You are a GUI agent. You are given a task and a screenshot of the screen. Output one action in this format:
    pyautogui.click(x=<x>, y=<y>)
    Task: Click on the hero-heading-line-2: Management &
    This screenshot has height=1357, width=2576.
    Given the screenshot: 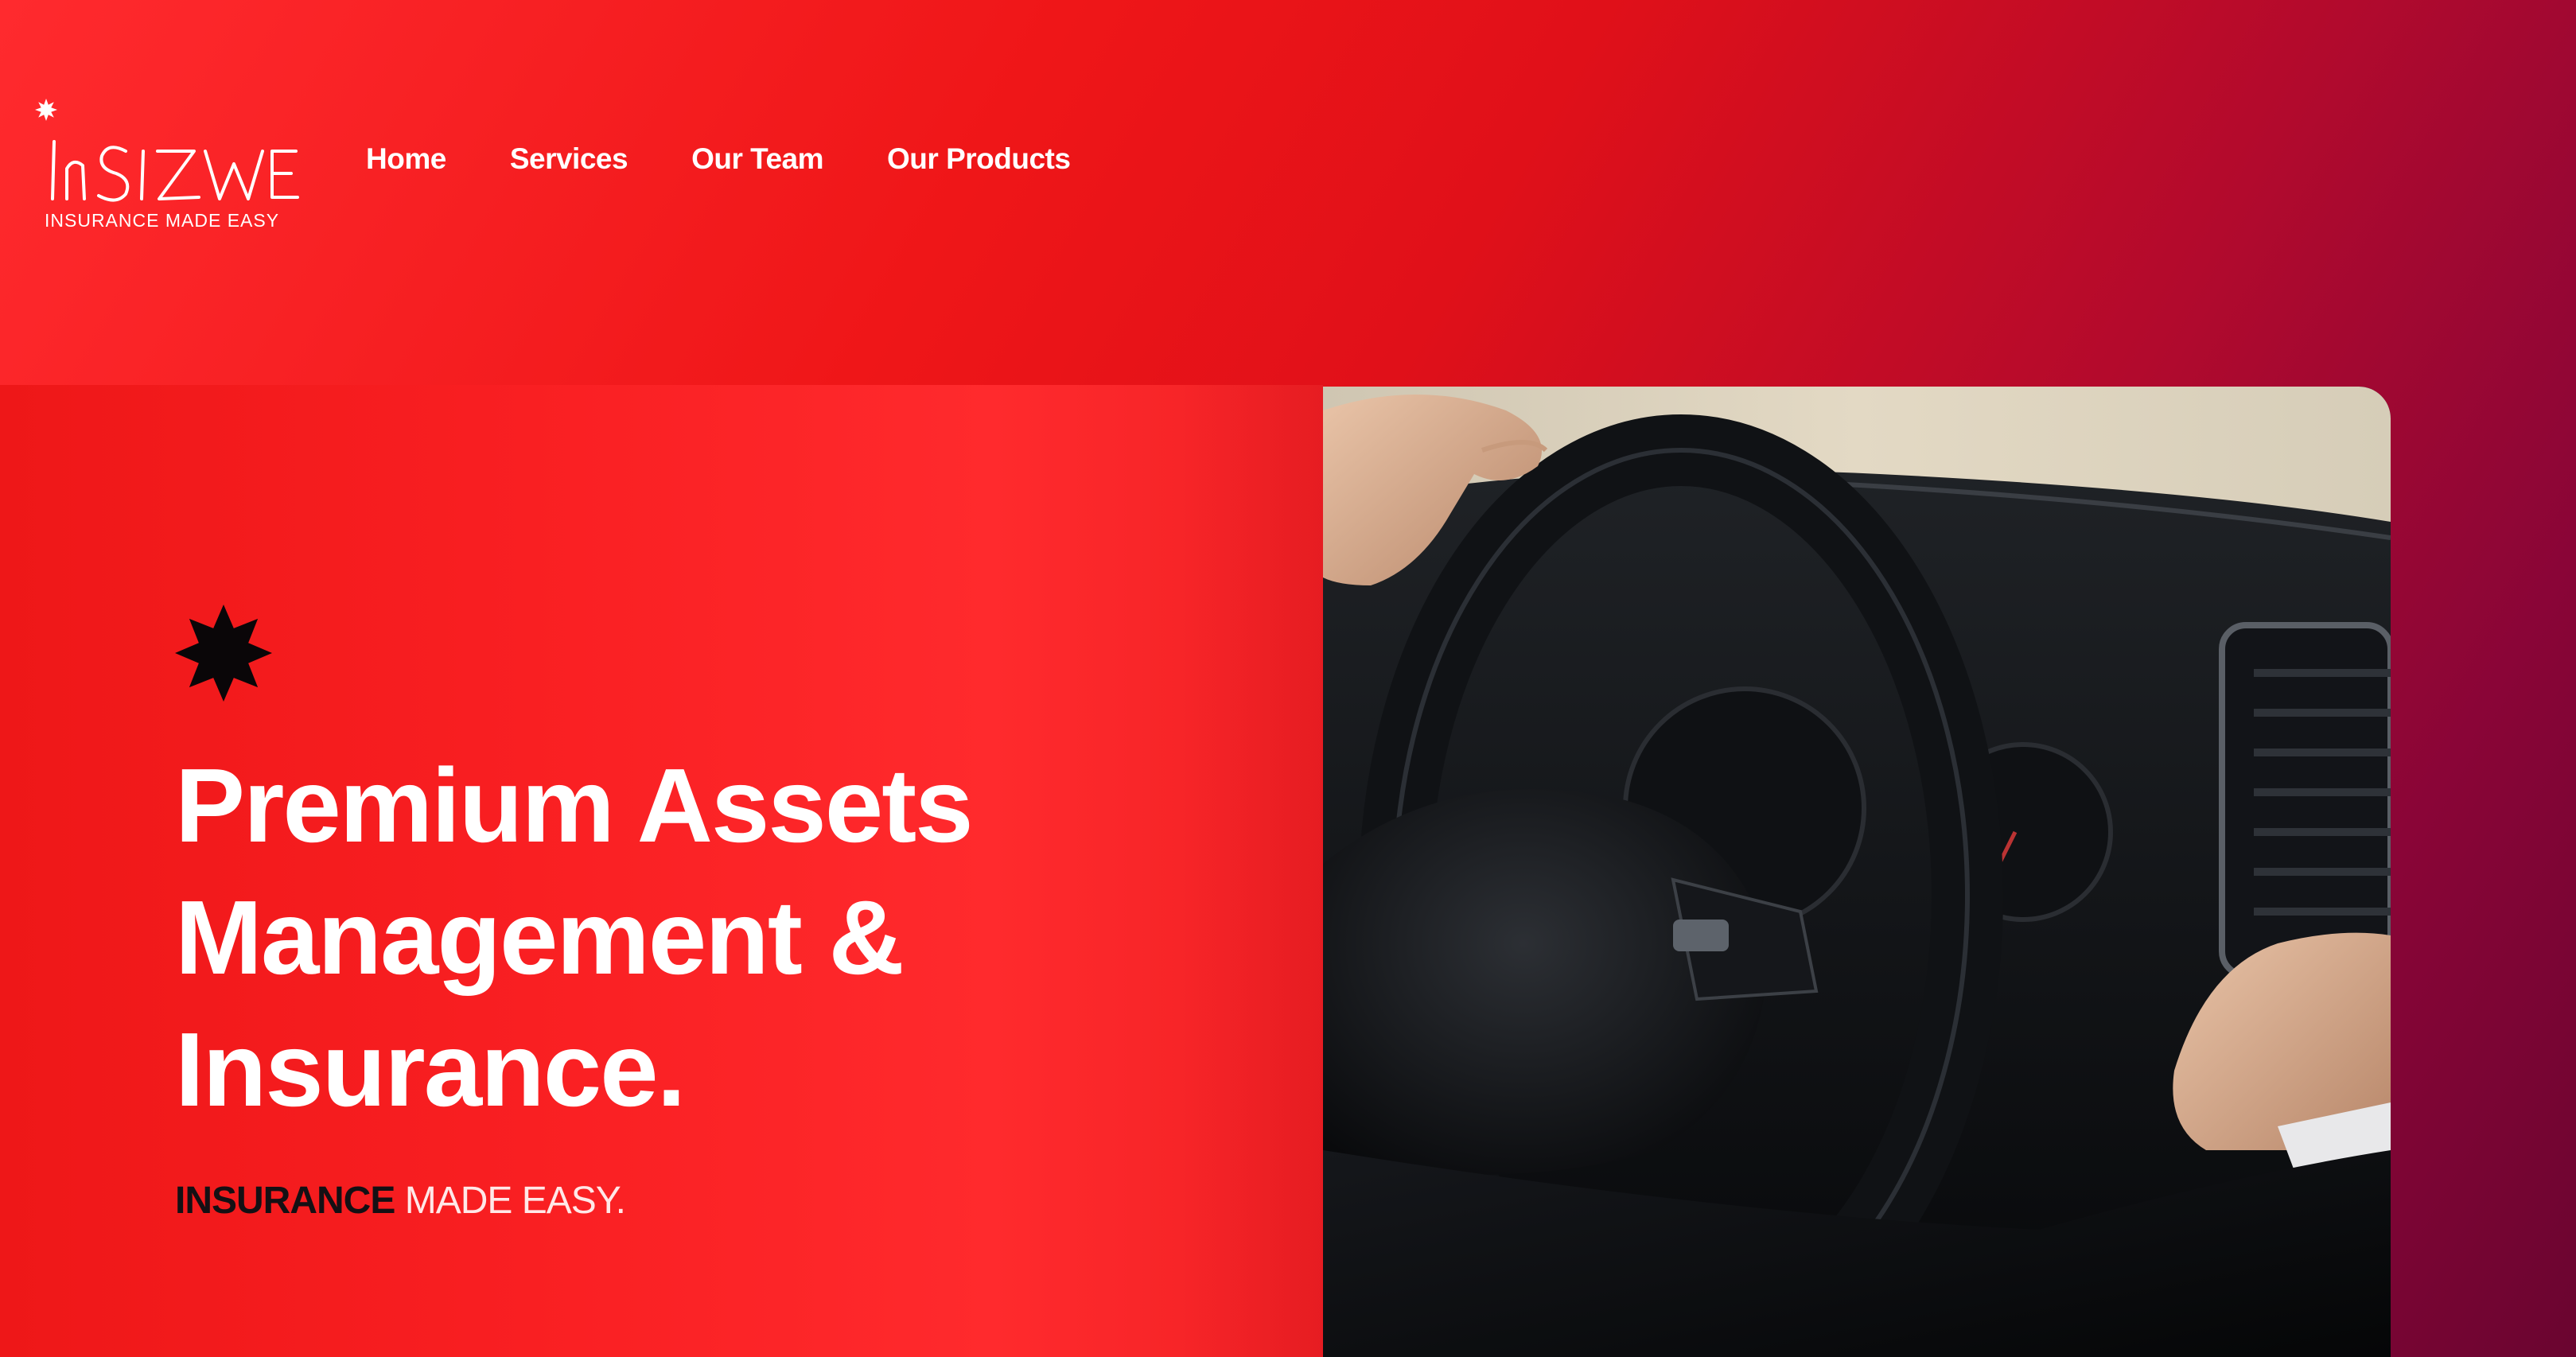 What is the action you would take?
    pyautogui.click(x=540, y=937)
    